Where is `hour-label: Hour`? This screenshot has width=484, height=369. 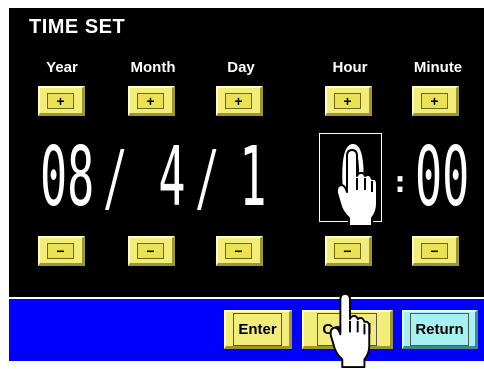
hour-label: Hour is located at coordinates (350, 67).